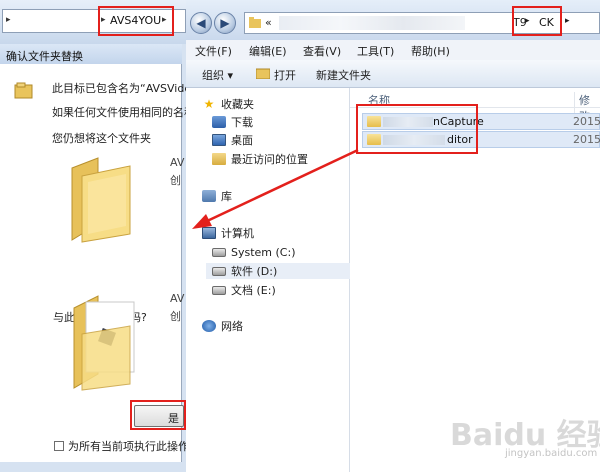 The height and width of the screenshot is (472, 600). Describe the element at coordinates (551, 453) in the screenshot. I see `watermark-url: jingyan.baidu.com` at that location.